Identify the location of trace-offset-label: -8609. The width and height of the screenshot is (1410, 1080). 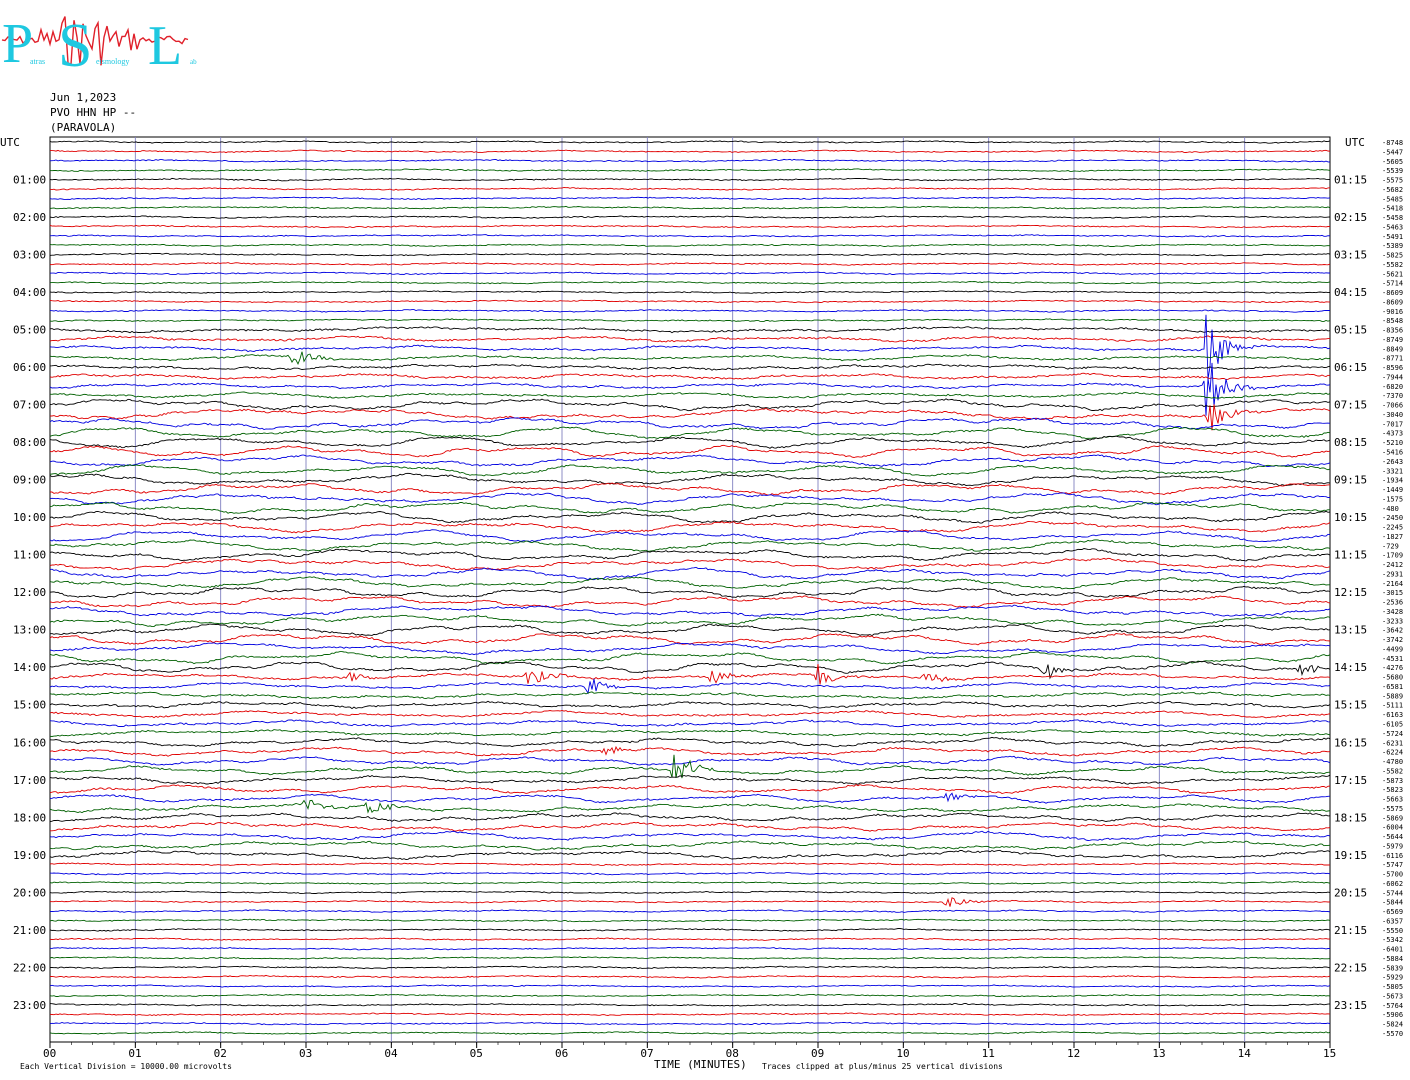
(1392, 302).